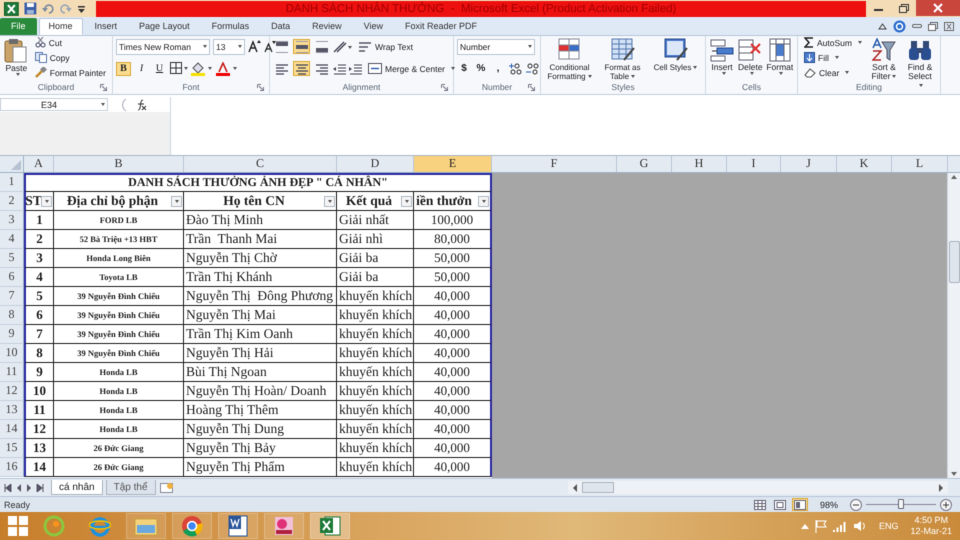  I want to click on scroll-right-arrow-icon, so click(941, 488).